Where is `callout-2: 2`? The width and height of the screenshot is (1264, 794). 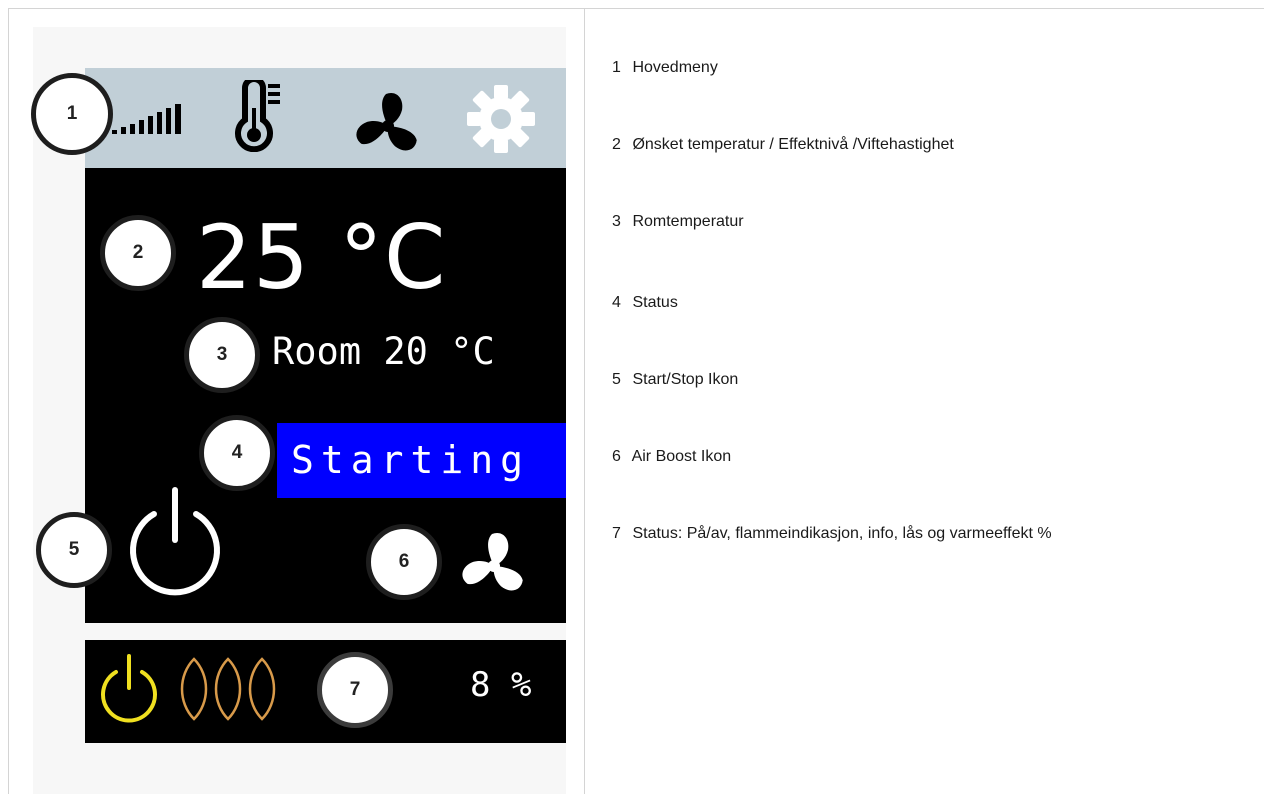
callout-2: 2 is located at coordinates (138, 253).